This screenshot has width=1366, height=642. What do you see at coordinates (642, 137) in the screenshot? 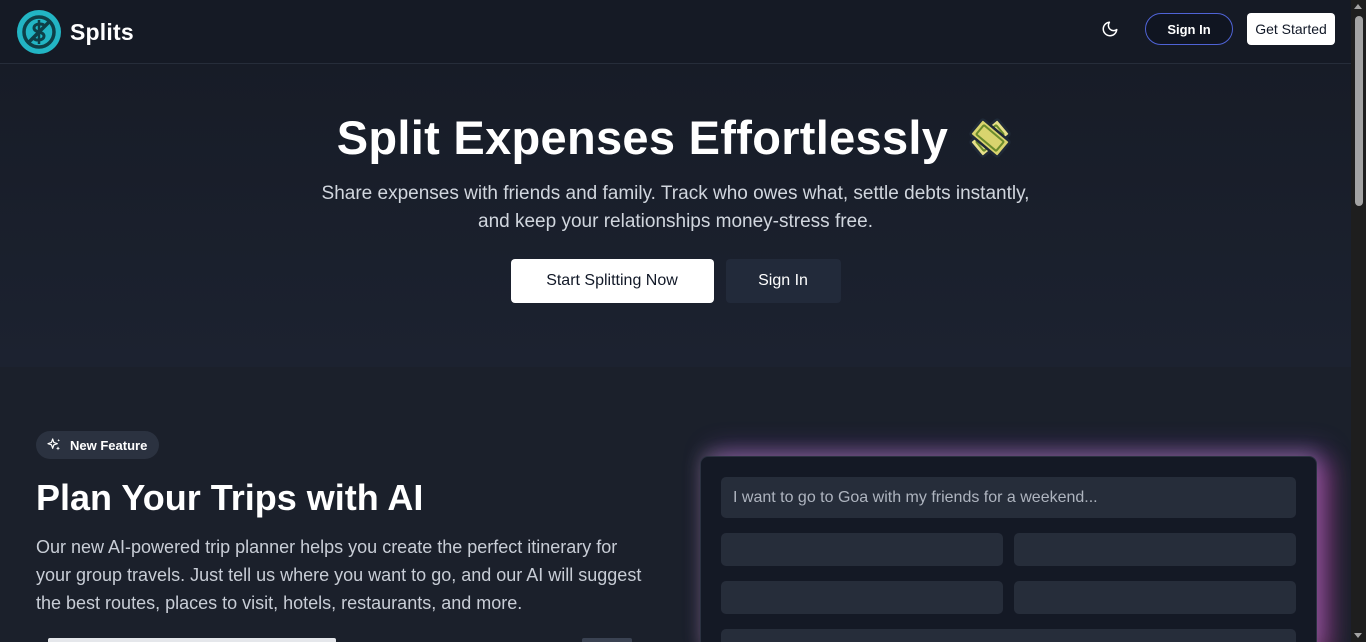
I see `hero-title: Split Expenses Effortlessly` at bounding box center [642, 137].